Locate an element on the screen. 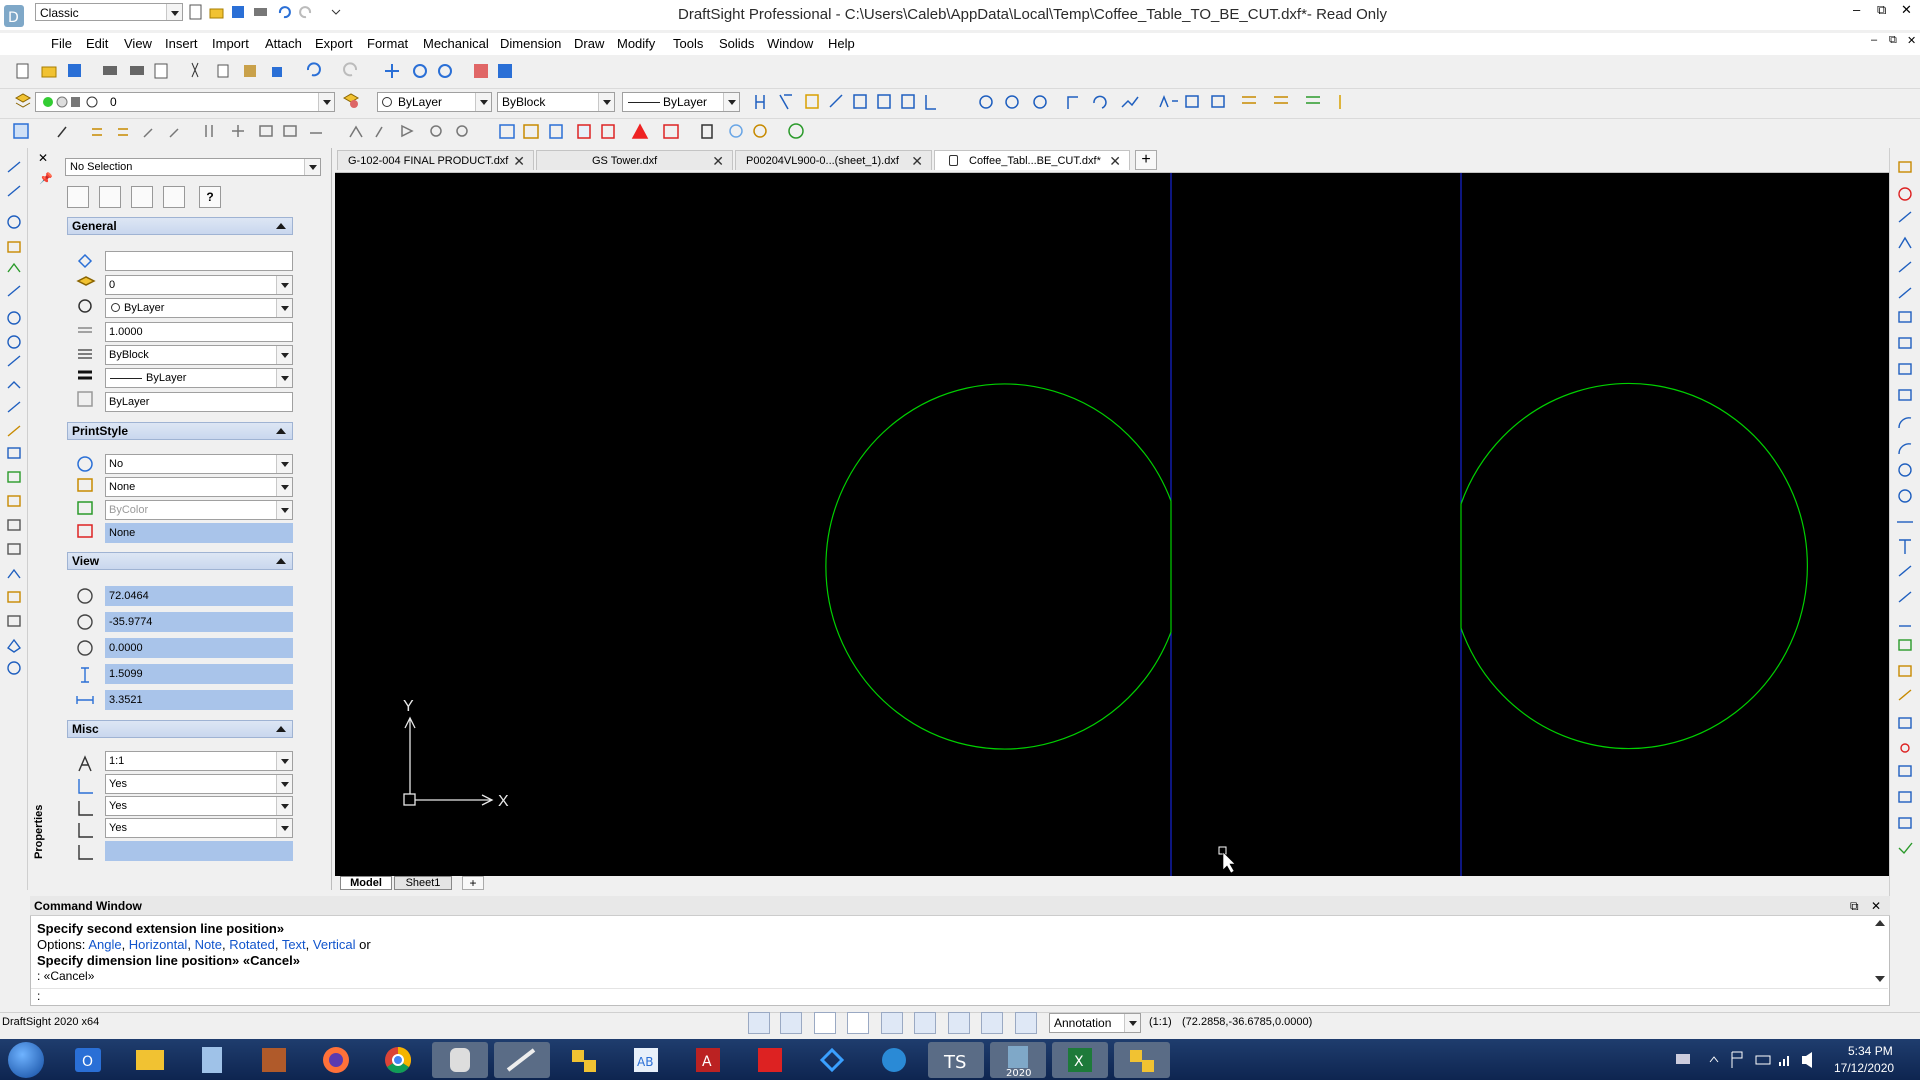 The height and width of the screenshot is (1080, 1920). command-window-close-icon: ✕ is located at coordinates (1876, 906).